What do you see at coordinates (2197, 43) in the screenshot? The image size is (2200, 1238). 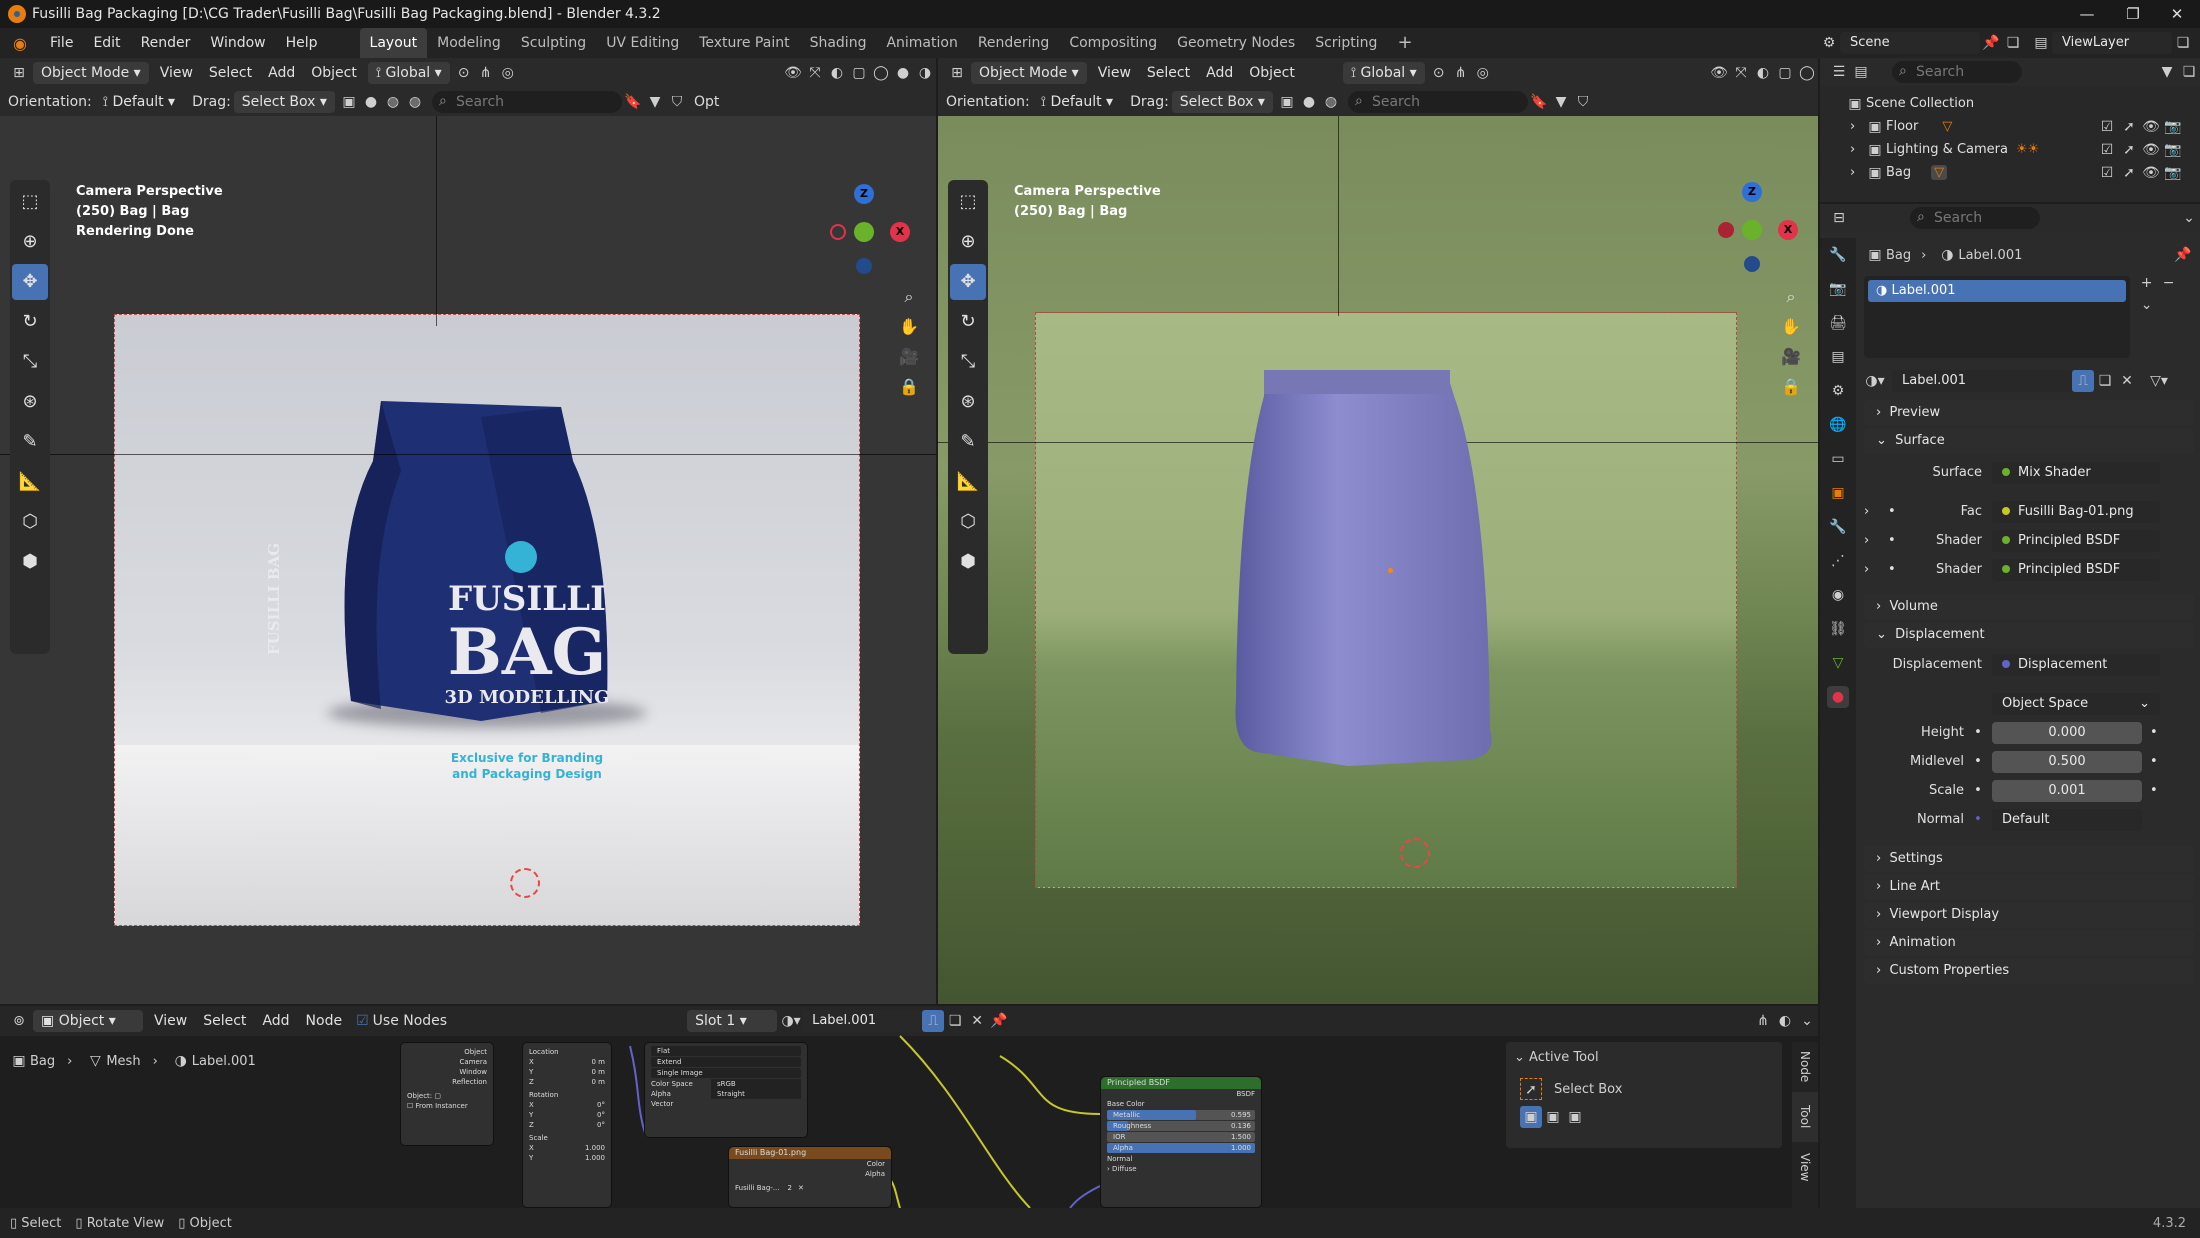 I see `remove-view-layer-icon: ✕` at bounding box center [2197, 43].